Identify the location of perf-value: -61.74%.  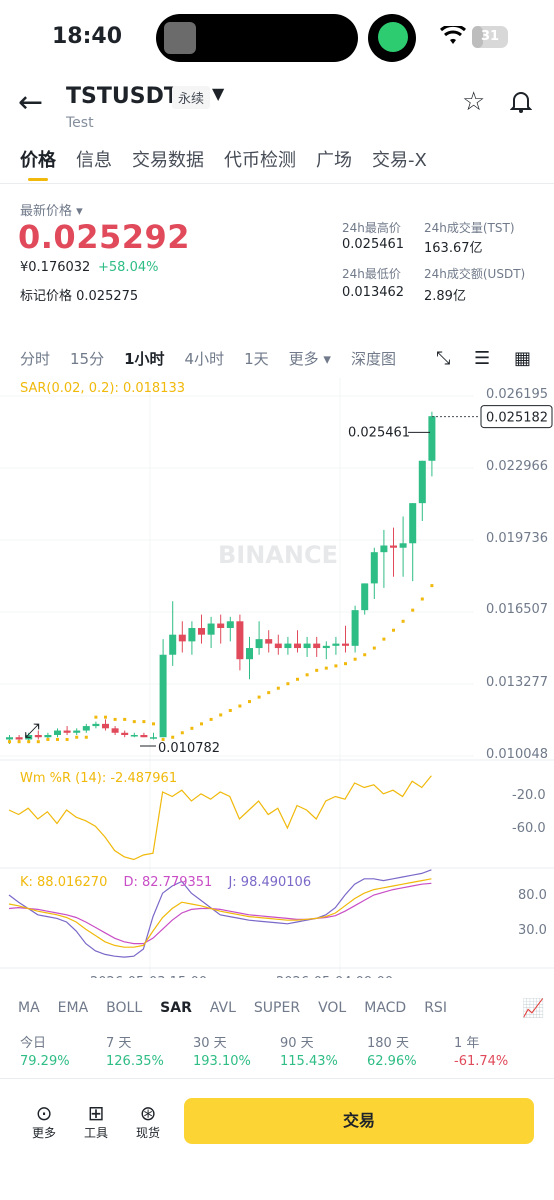
(481, 1061).